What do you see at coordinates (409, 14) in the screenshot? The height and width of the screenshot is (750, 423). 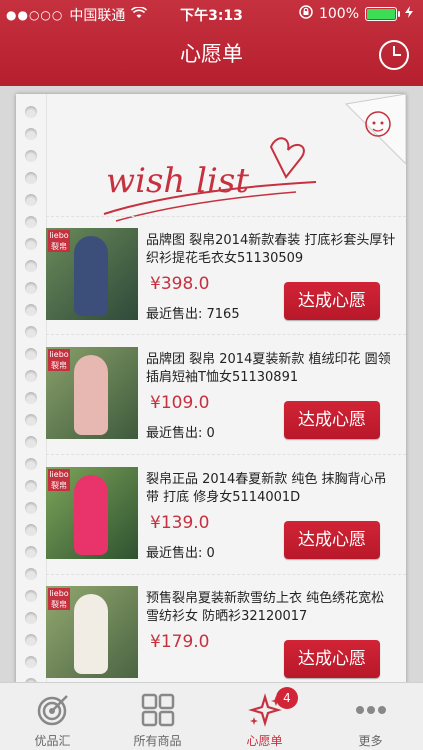 I see `charging-icon` at bounding box center [409, 14].